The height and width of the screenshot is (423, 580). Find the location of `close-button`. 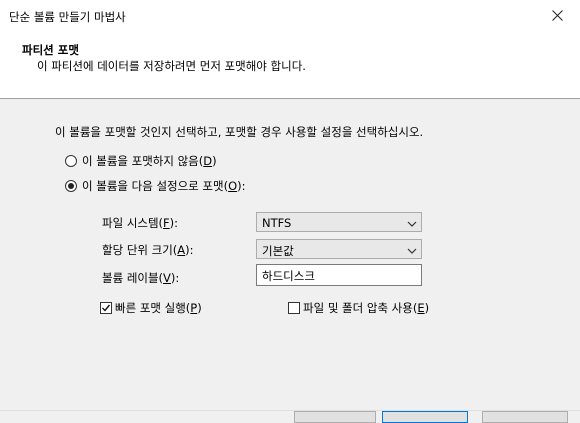

close-button is located at coordinates (557, 15).